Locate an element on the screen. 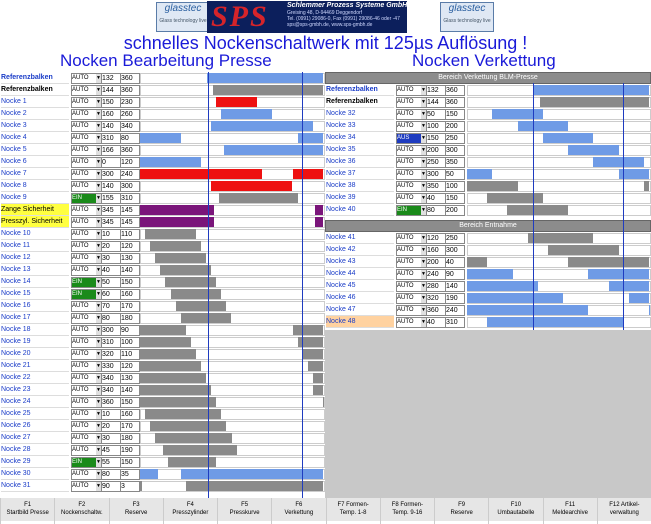 The height and width of the screenshot is (524, 651). end-angle-input: 260 is located at coordinates (130, 114).